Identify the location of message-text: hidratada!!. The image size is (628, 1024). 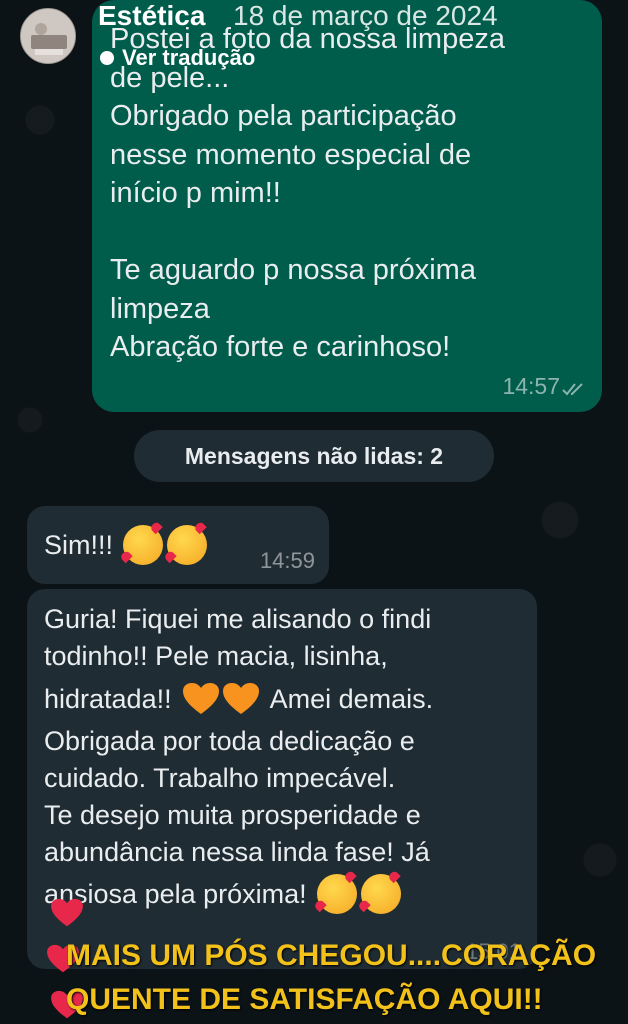
(108, 698).